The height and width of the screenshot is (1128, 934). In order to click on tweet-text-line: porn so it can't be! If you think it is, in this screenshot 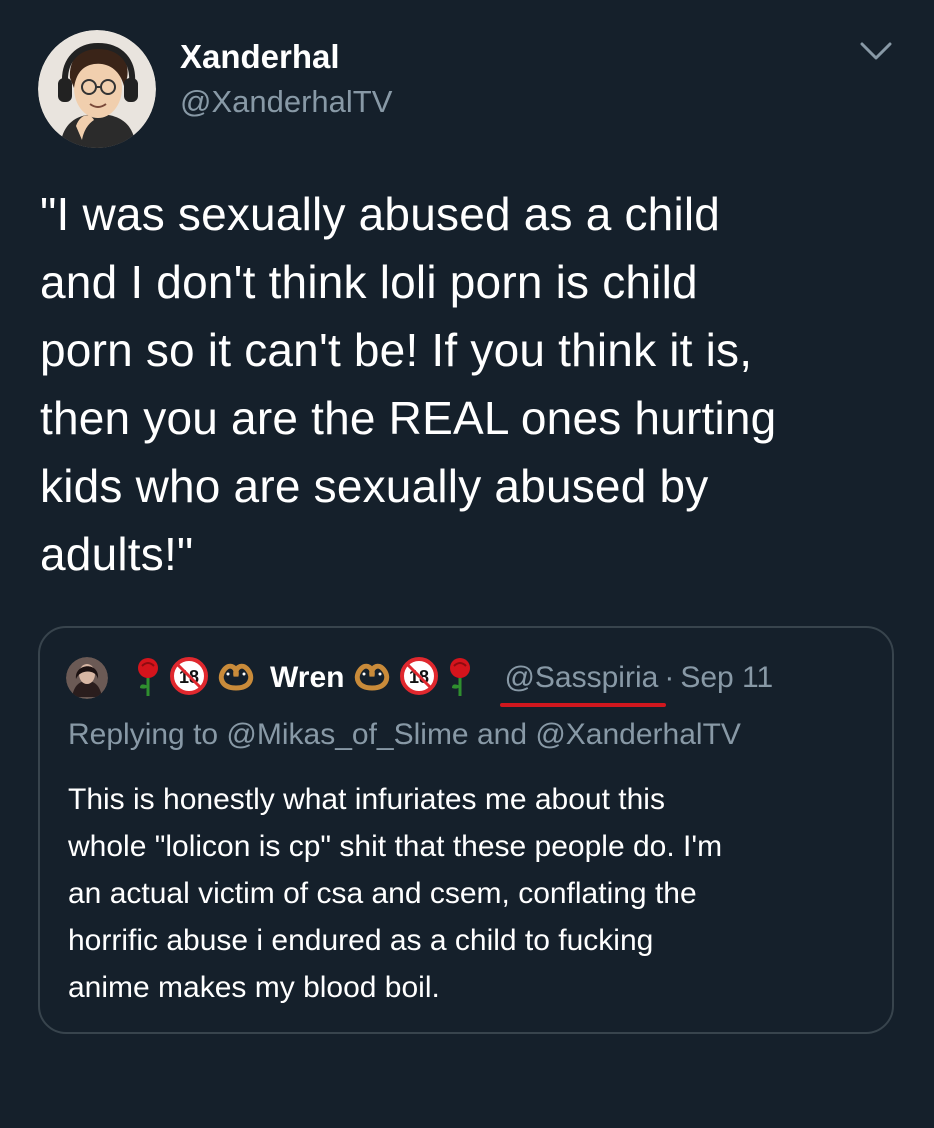, I will do `click(396, 350)`.